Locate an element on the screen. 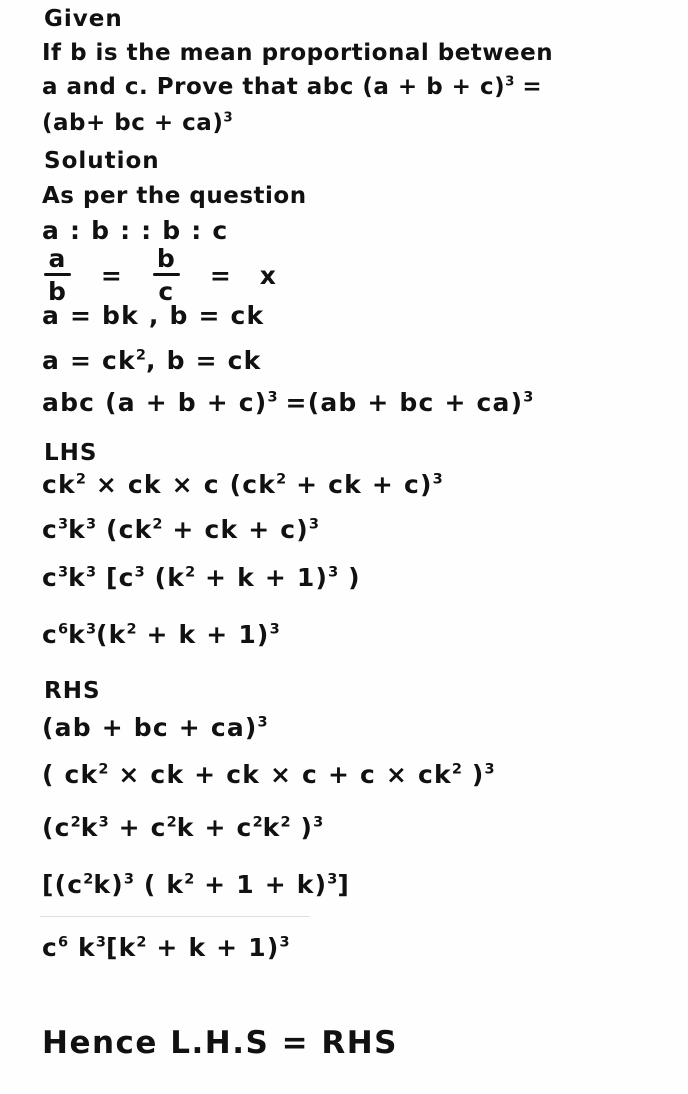 The height and width of the screenshot is (1094, 688). fraction-equals-1: = is located at coordinates (112, 275).